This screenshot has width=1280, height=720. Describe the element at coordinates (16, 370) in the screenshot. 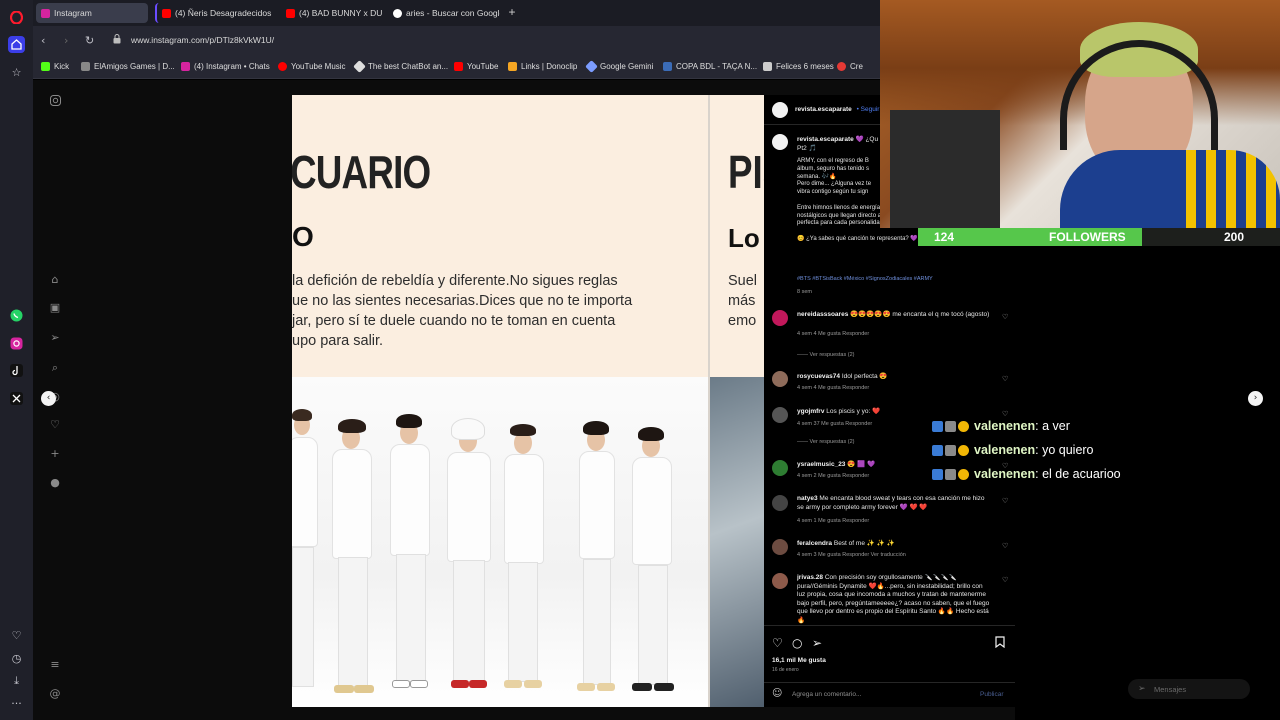

I see `tiktok-icon` at that location.